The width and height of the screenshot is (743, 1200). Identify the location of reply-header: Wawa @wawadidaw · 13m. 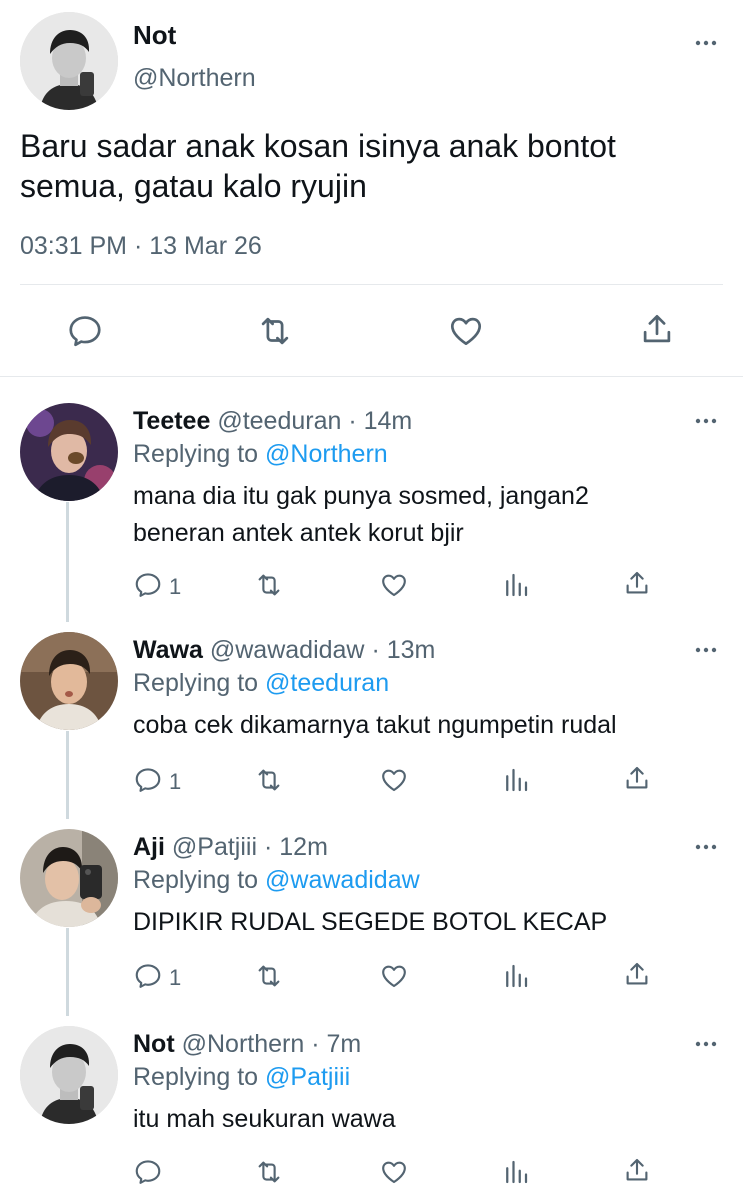
(284, 650).